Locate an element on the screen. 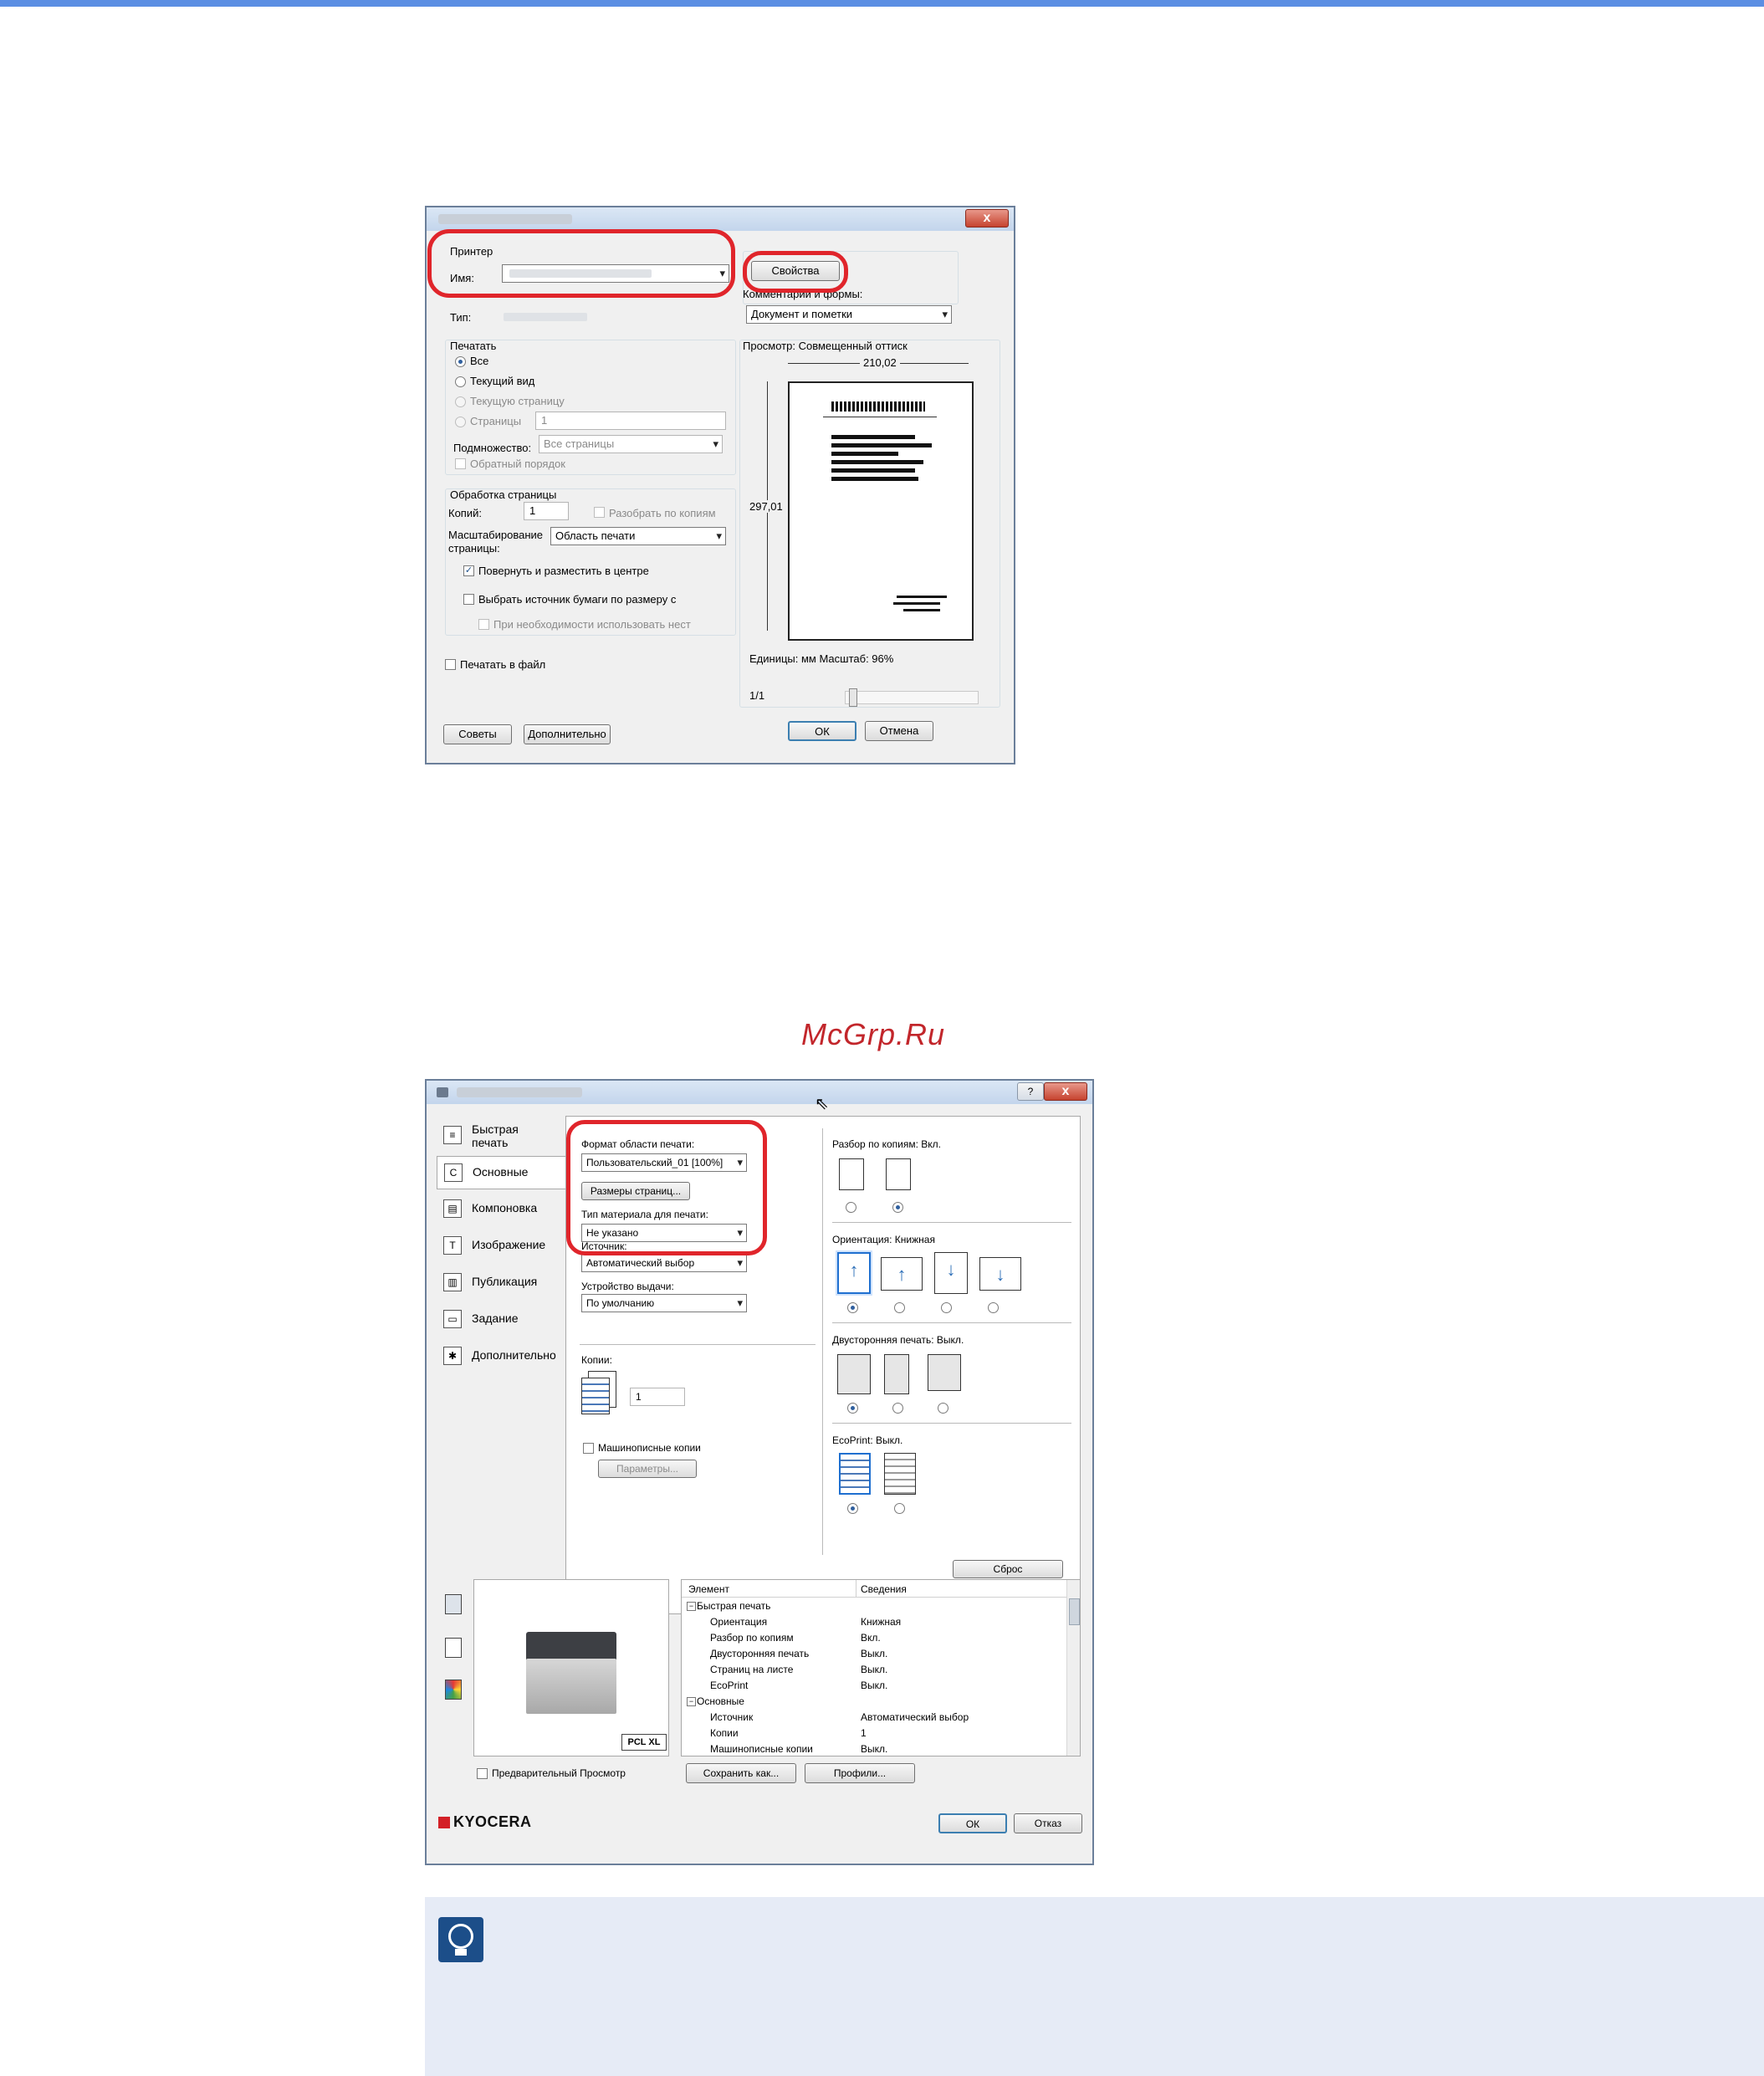  comments-select: Документ и пометки is located at coordinates (849, 314).